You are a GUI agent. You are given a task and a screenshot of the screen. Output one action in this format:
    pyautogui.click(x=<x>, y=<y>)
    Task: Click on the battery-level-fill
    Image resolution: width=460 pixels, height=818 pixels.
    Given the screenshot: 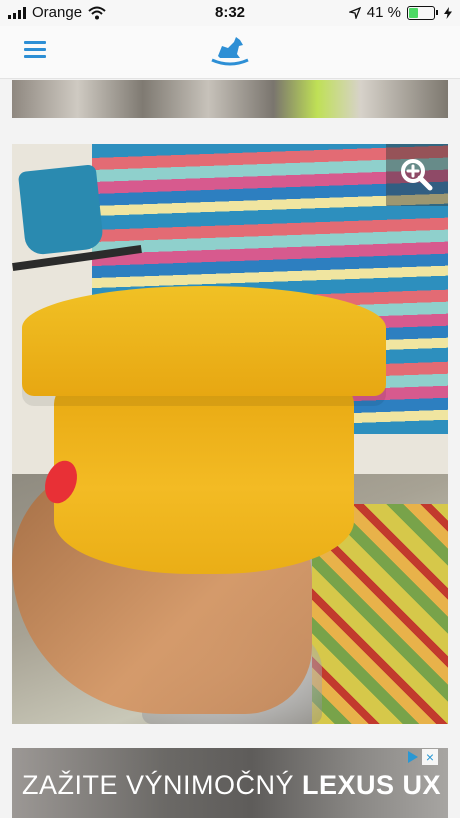 What is the action you would take?
    pyautogui.click(x=414, y=12)
    